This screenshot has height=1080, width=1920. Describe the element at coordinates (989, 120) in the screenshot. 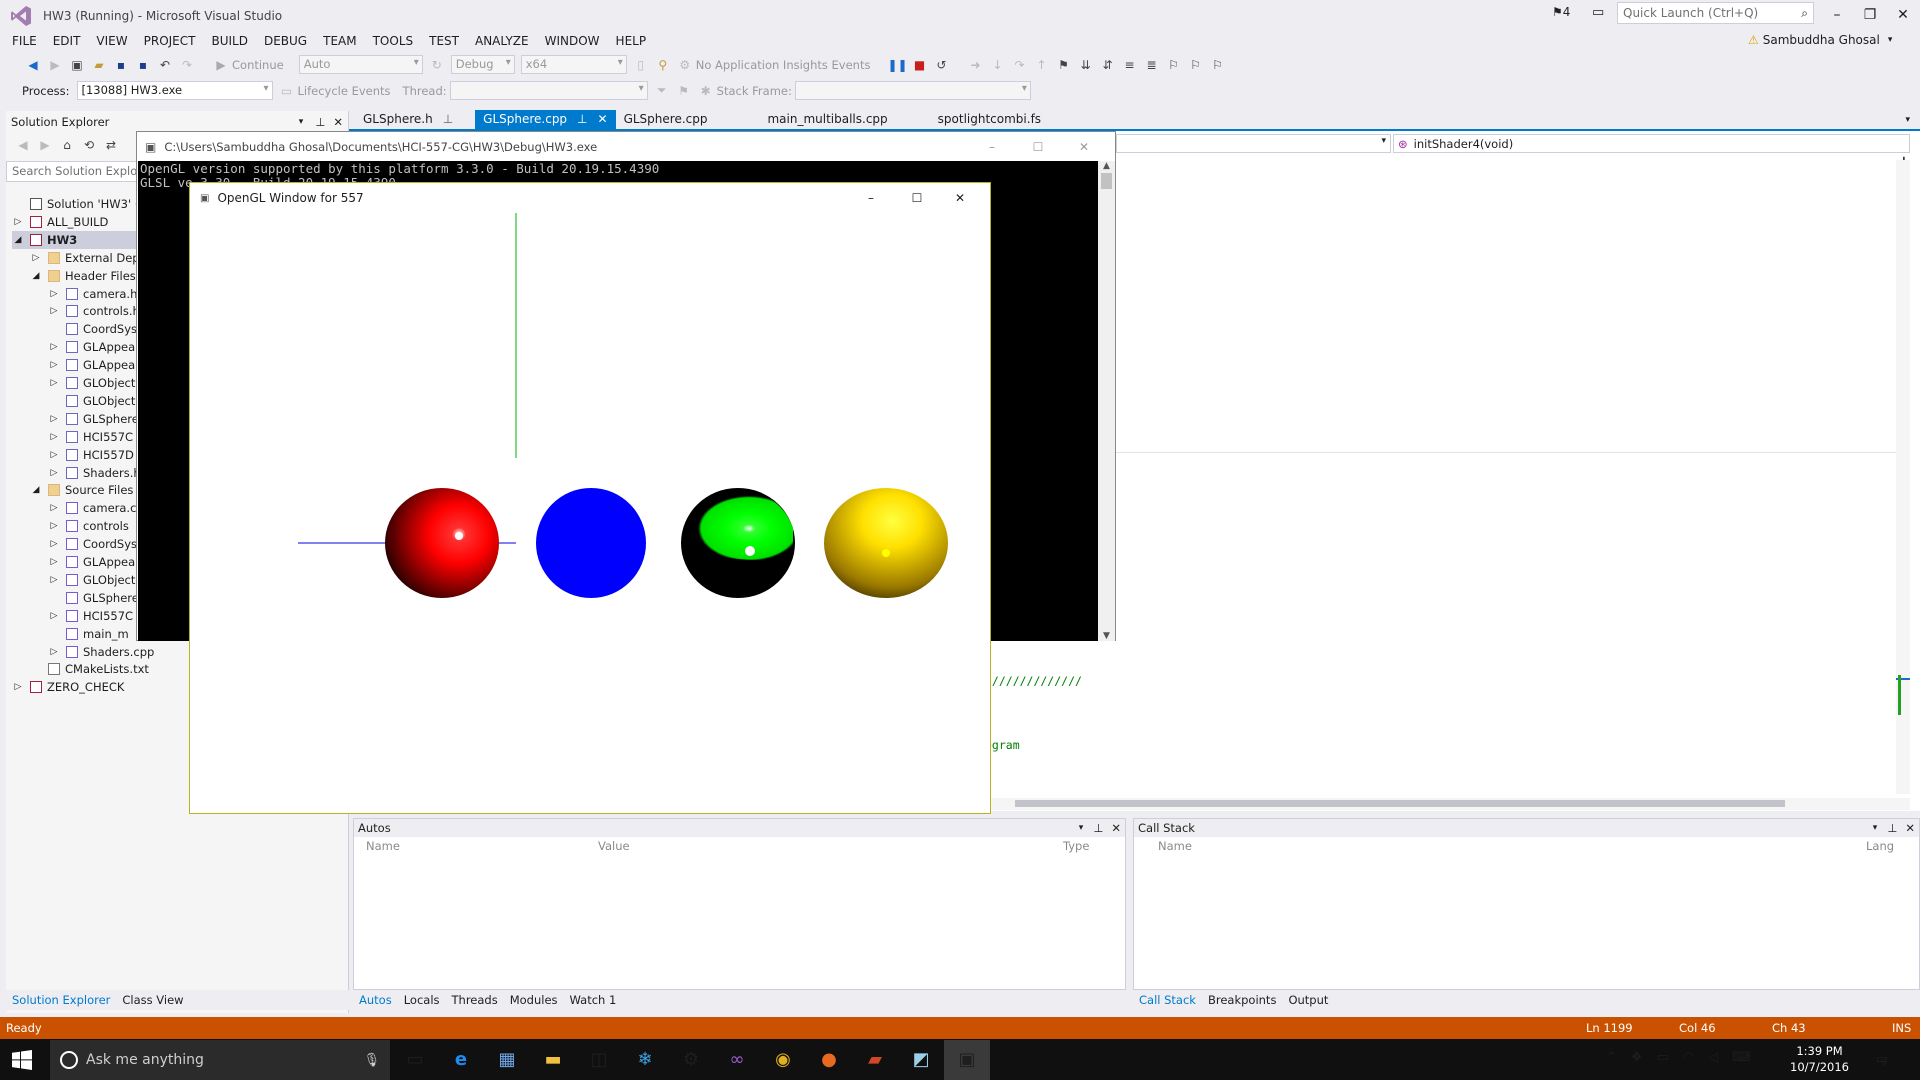

I see `tab-spotlightcombi: spotlightcombi.fs` at that location.